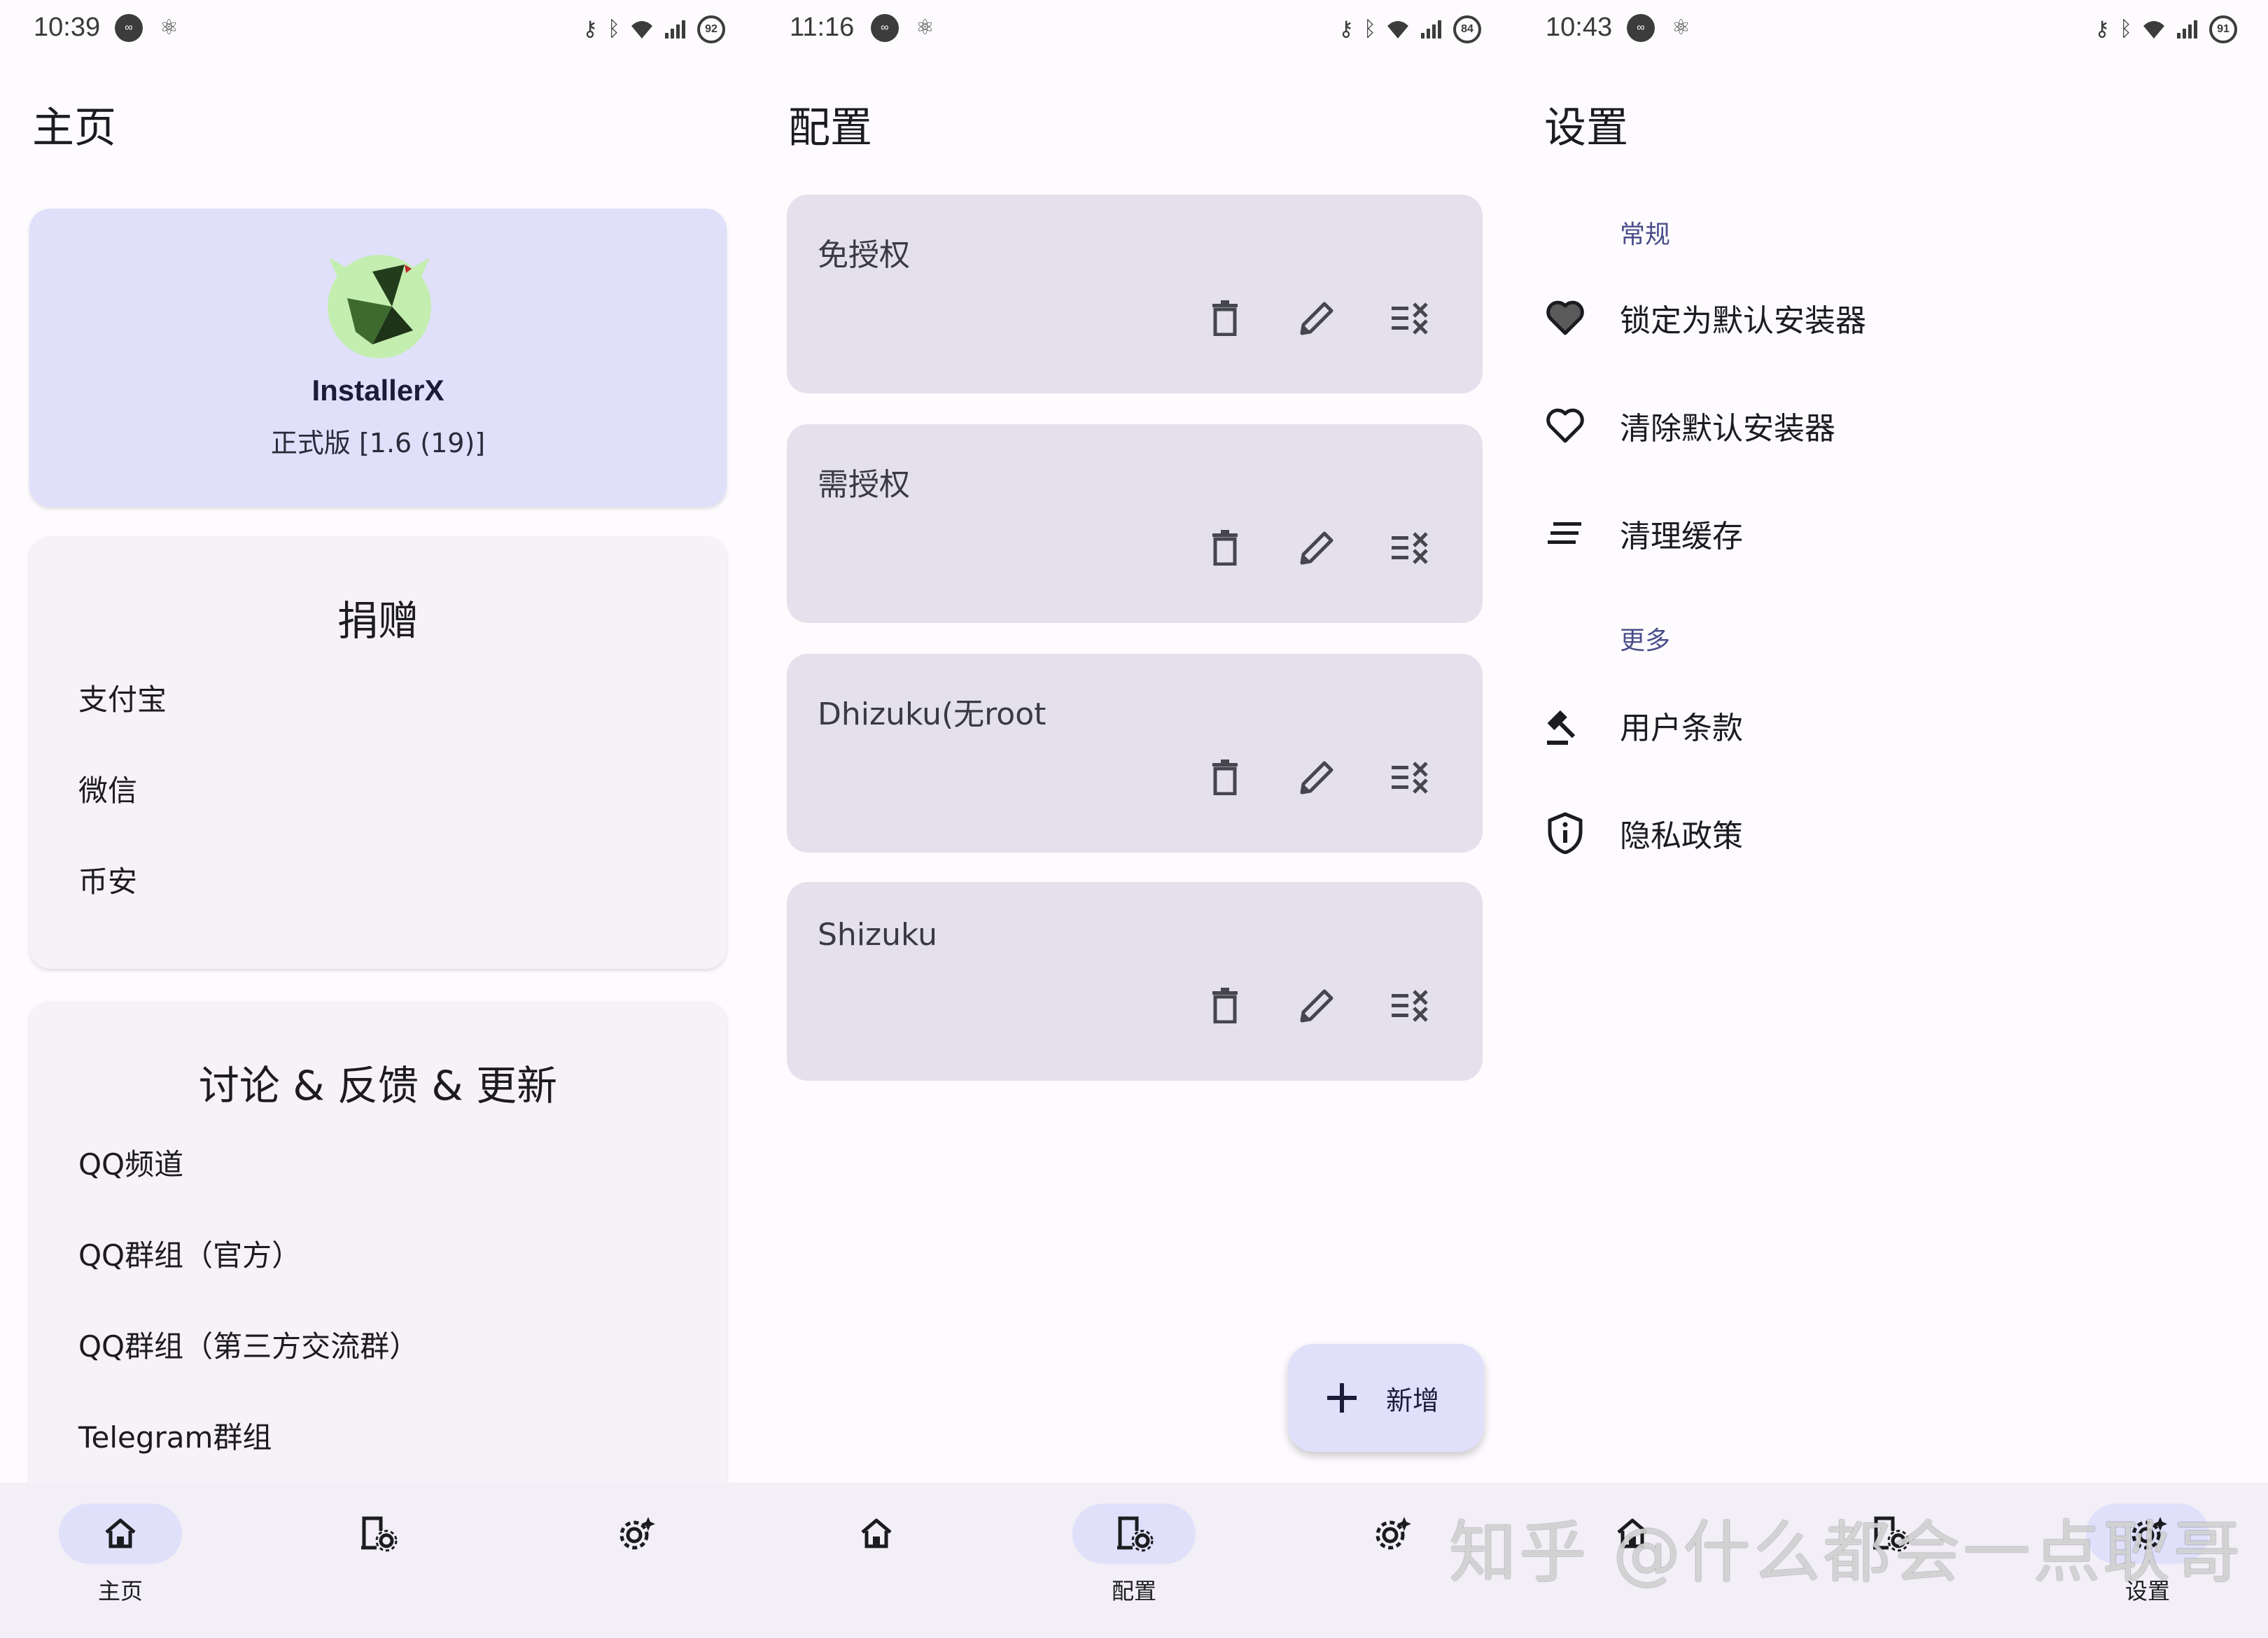  What do you see at coordinates (67, 27) in the screenshot?
I see `status-time: 10:39` at bounding box center [67, 27].